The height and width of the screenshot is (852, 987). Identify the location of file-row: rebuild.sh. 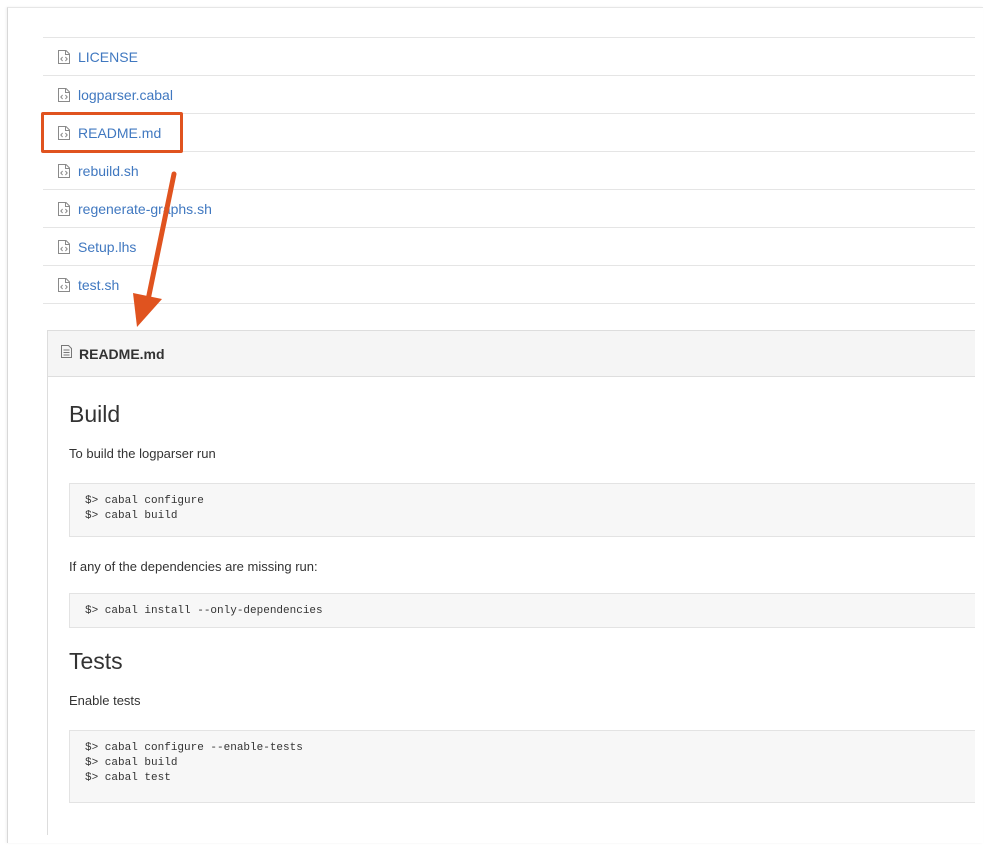
(509, 171).